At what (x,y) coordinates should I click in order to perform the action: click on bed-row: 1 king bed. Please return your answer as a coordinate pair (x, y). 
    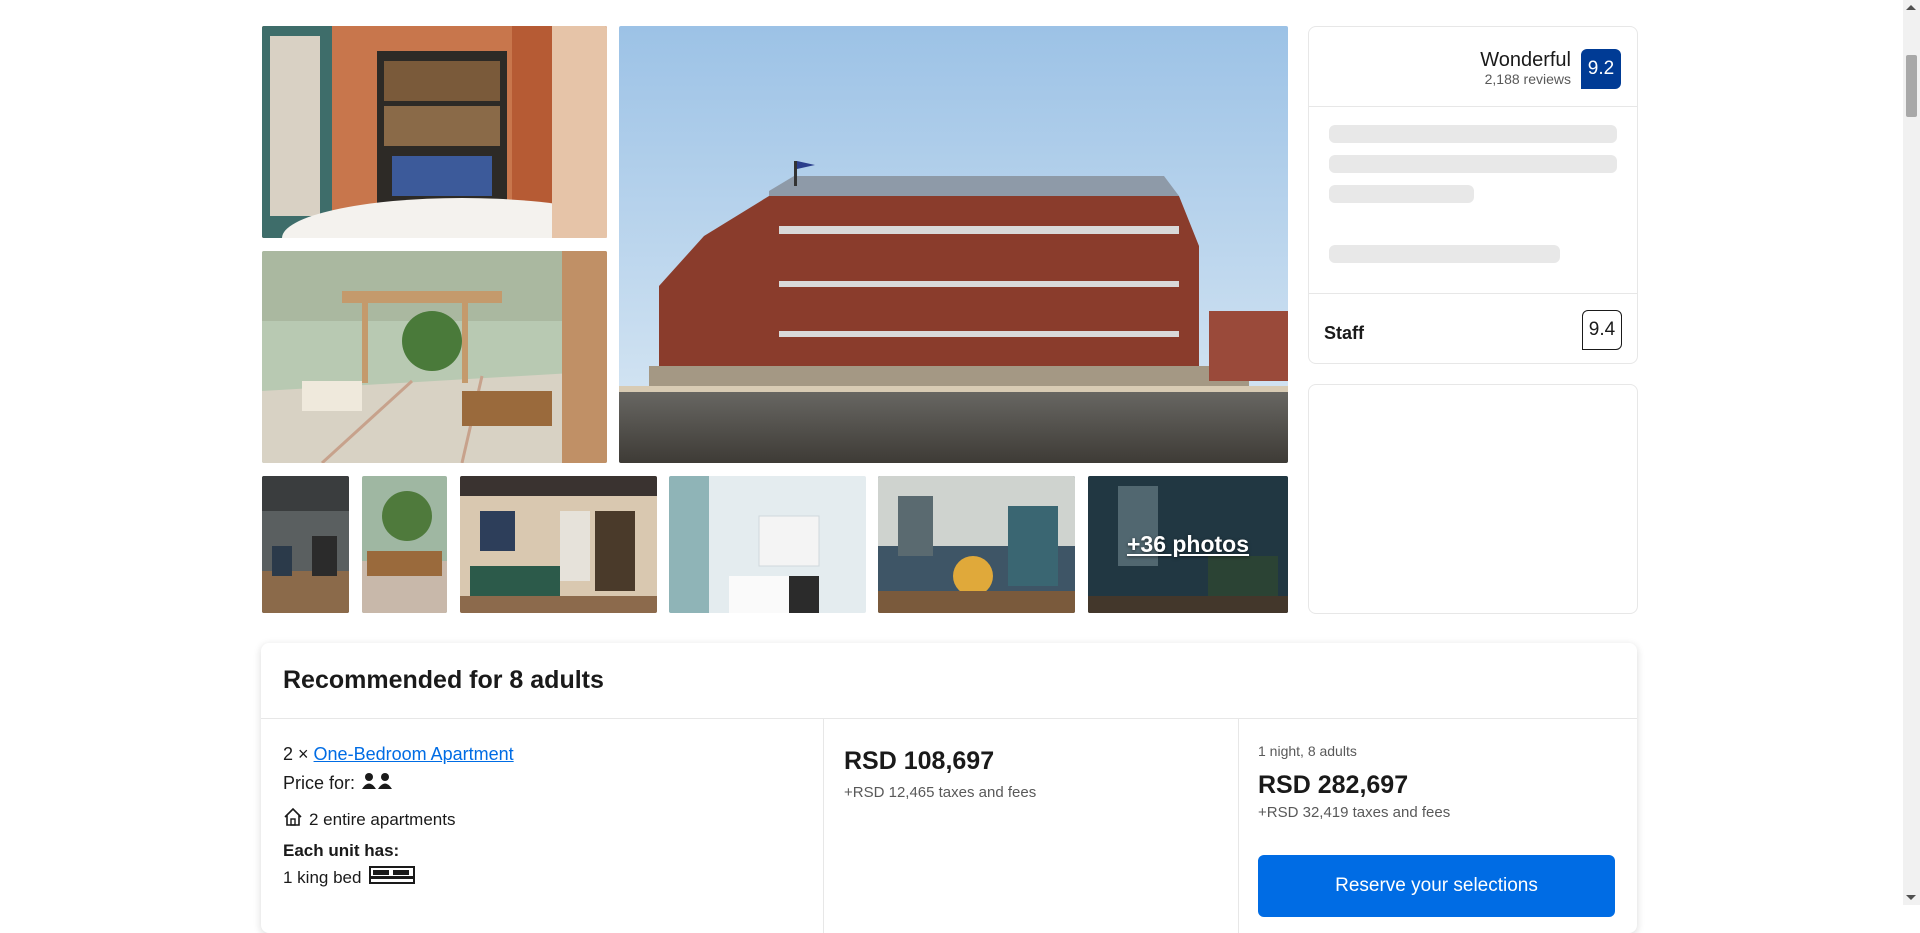
    Looking at the image, I should click on (349, 877).